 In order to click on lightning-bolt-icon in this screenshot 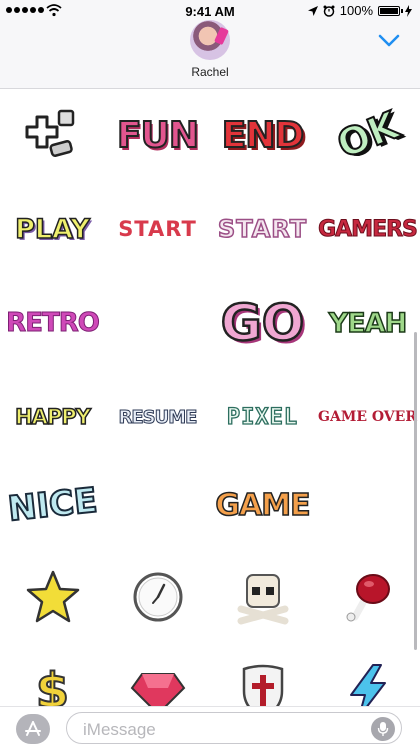, I will do `click(367, 687)`.